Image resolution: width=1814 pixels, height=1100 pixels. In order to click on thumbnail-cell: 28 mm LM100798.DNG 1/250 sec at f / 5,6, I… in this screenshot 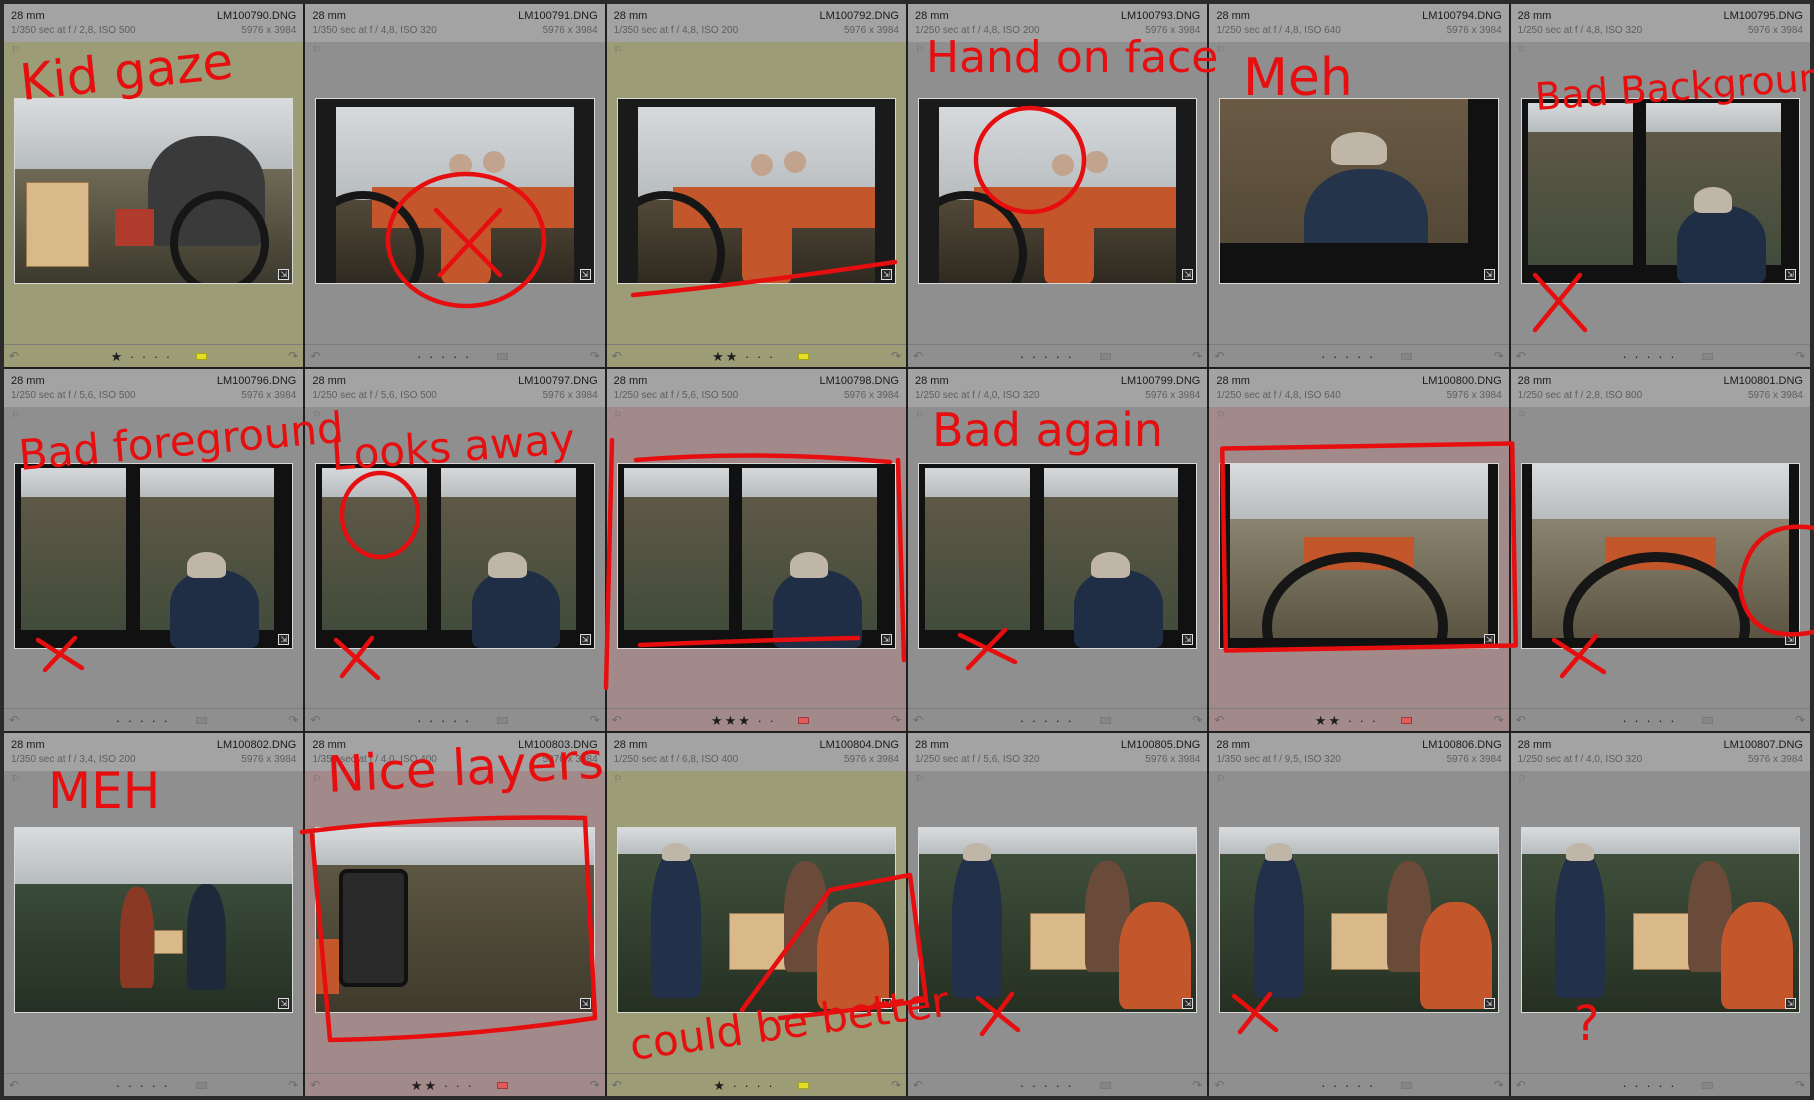, I will do `click(756, 550)`.